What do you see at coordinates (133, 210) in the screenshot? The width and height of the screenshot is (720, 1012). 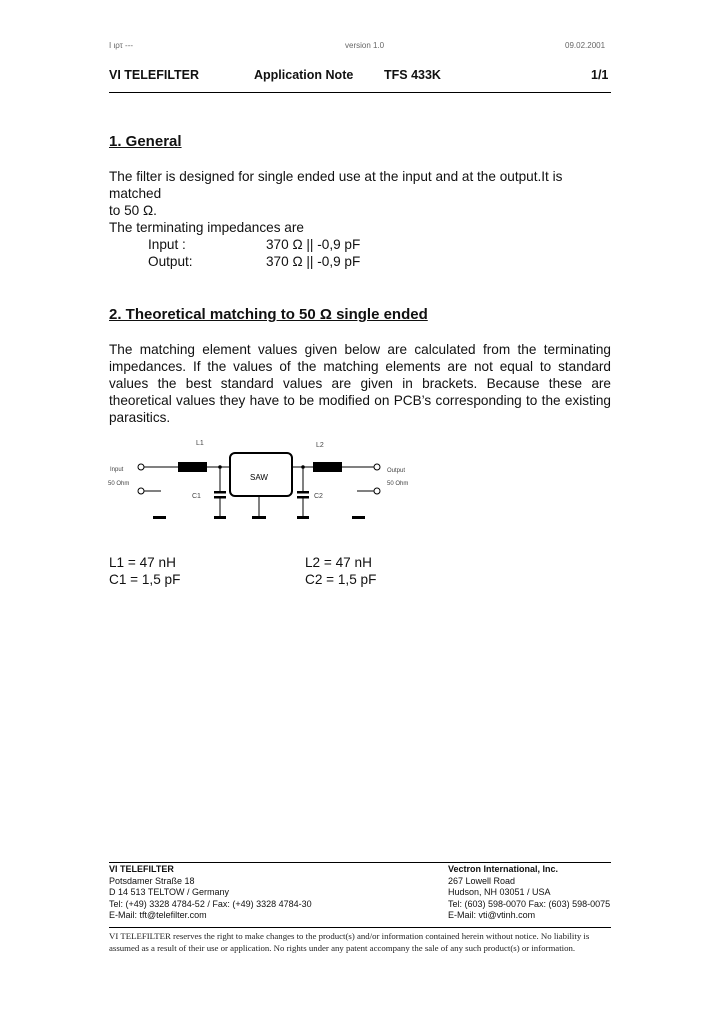 I see `section-1-para-line-2: to 50 Ω.` at bounding box center [133, 210].